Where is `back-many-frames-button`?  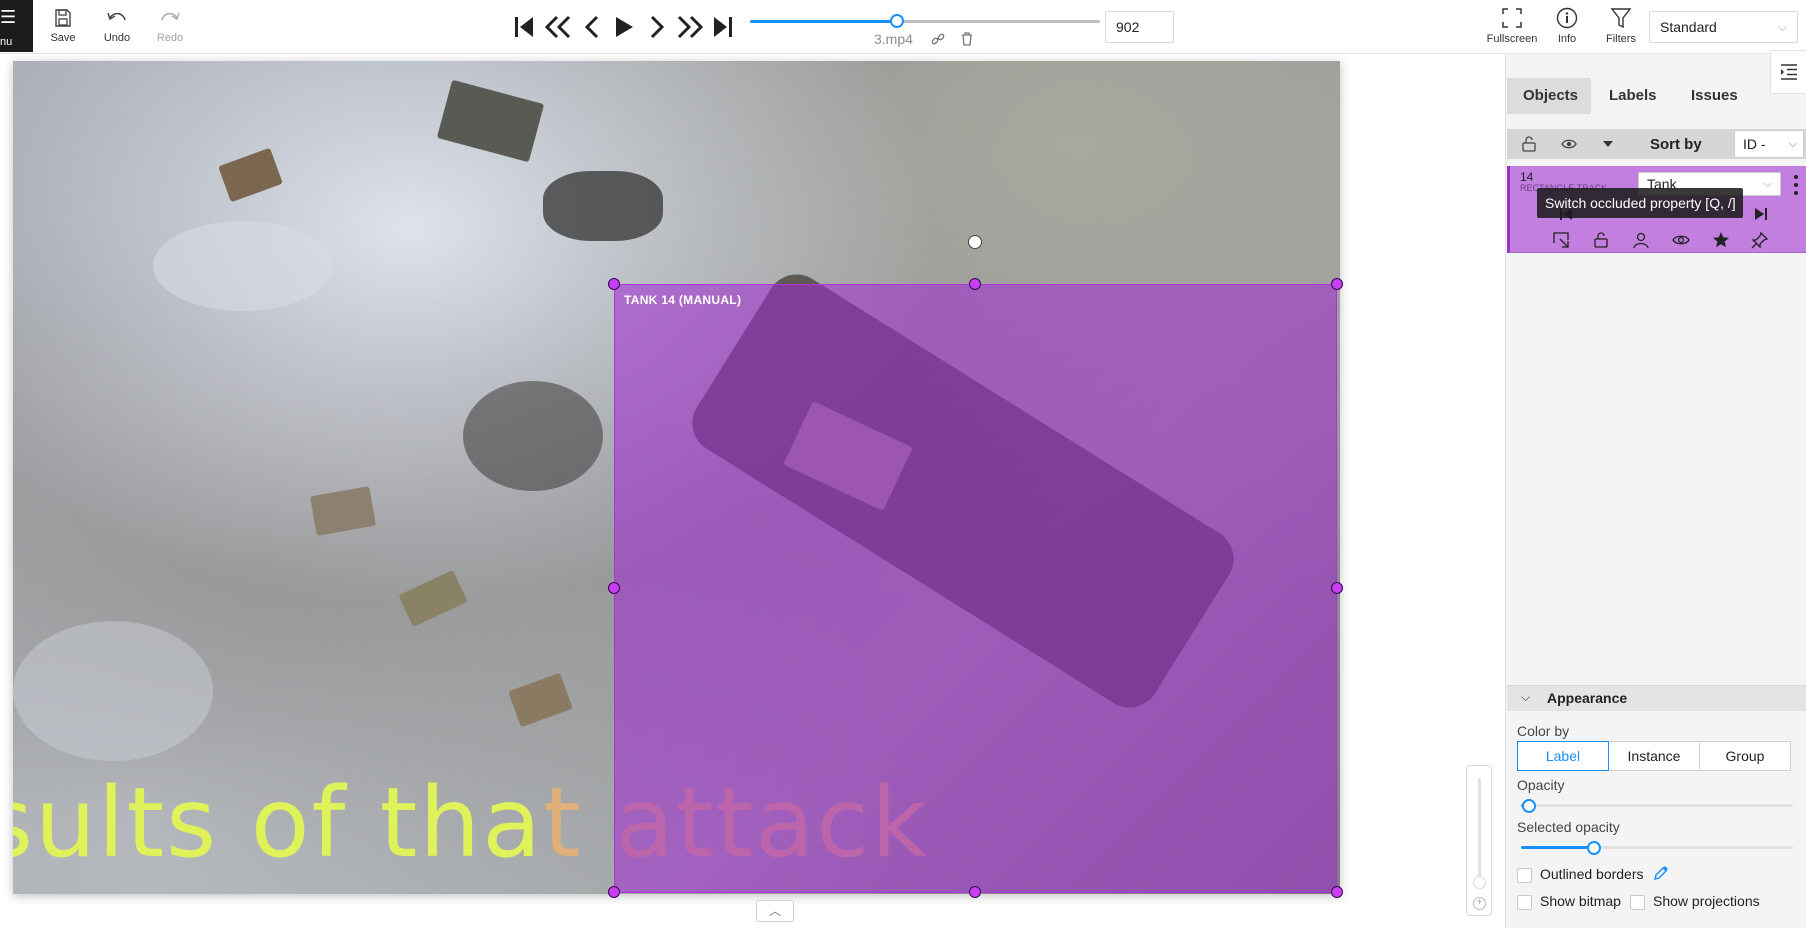
back-many-frames-button is located at coordinates (558, 27).